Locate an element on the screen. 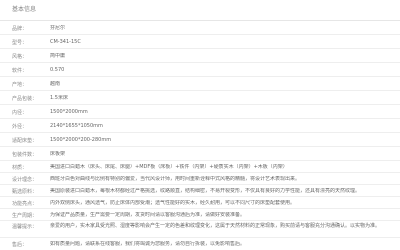 This screenshot has height=250, width=400. spec-label: 材质： is located at coordinates (20, 168).